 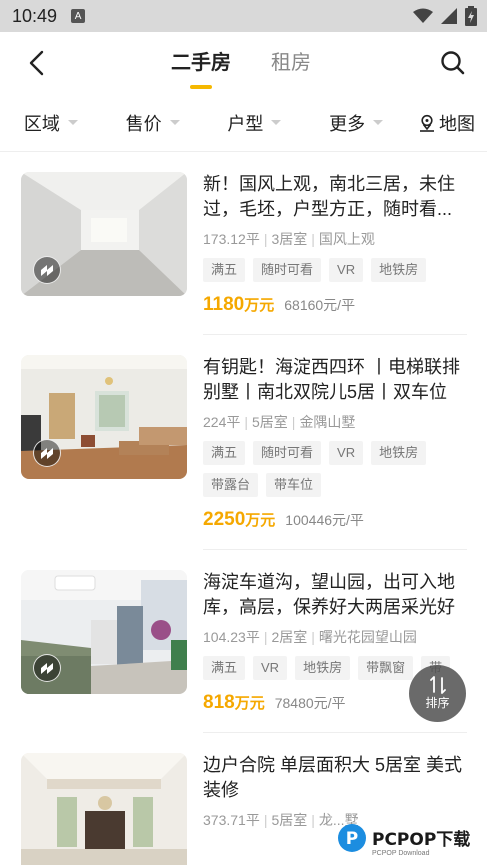 What do you see at coordinates (457, 123) in the screenshot?
I see `map-label: 地图` at bounding box center [457, 123].